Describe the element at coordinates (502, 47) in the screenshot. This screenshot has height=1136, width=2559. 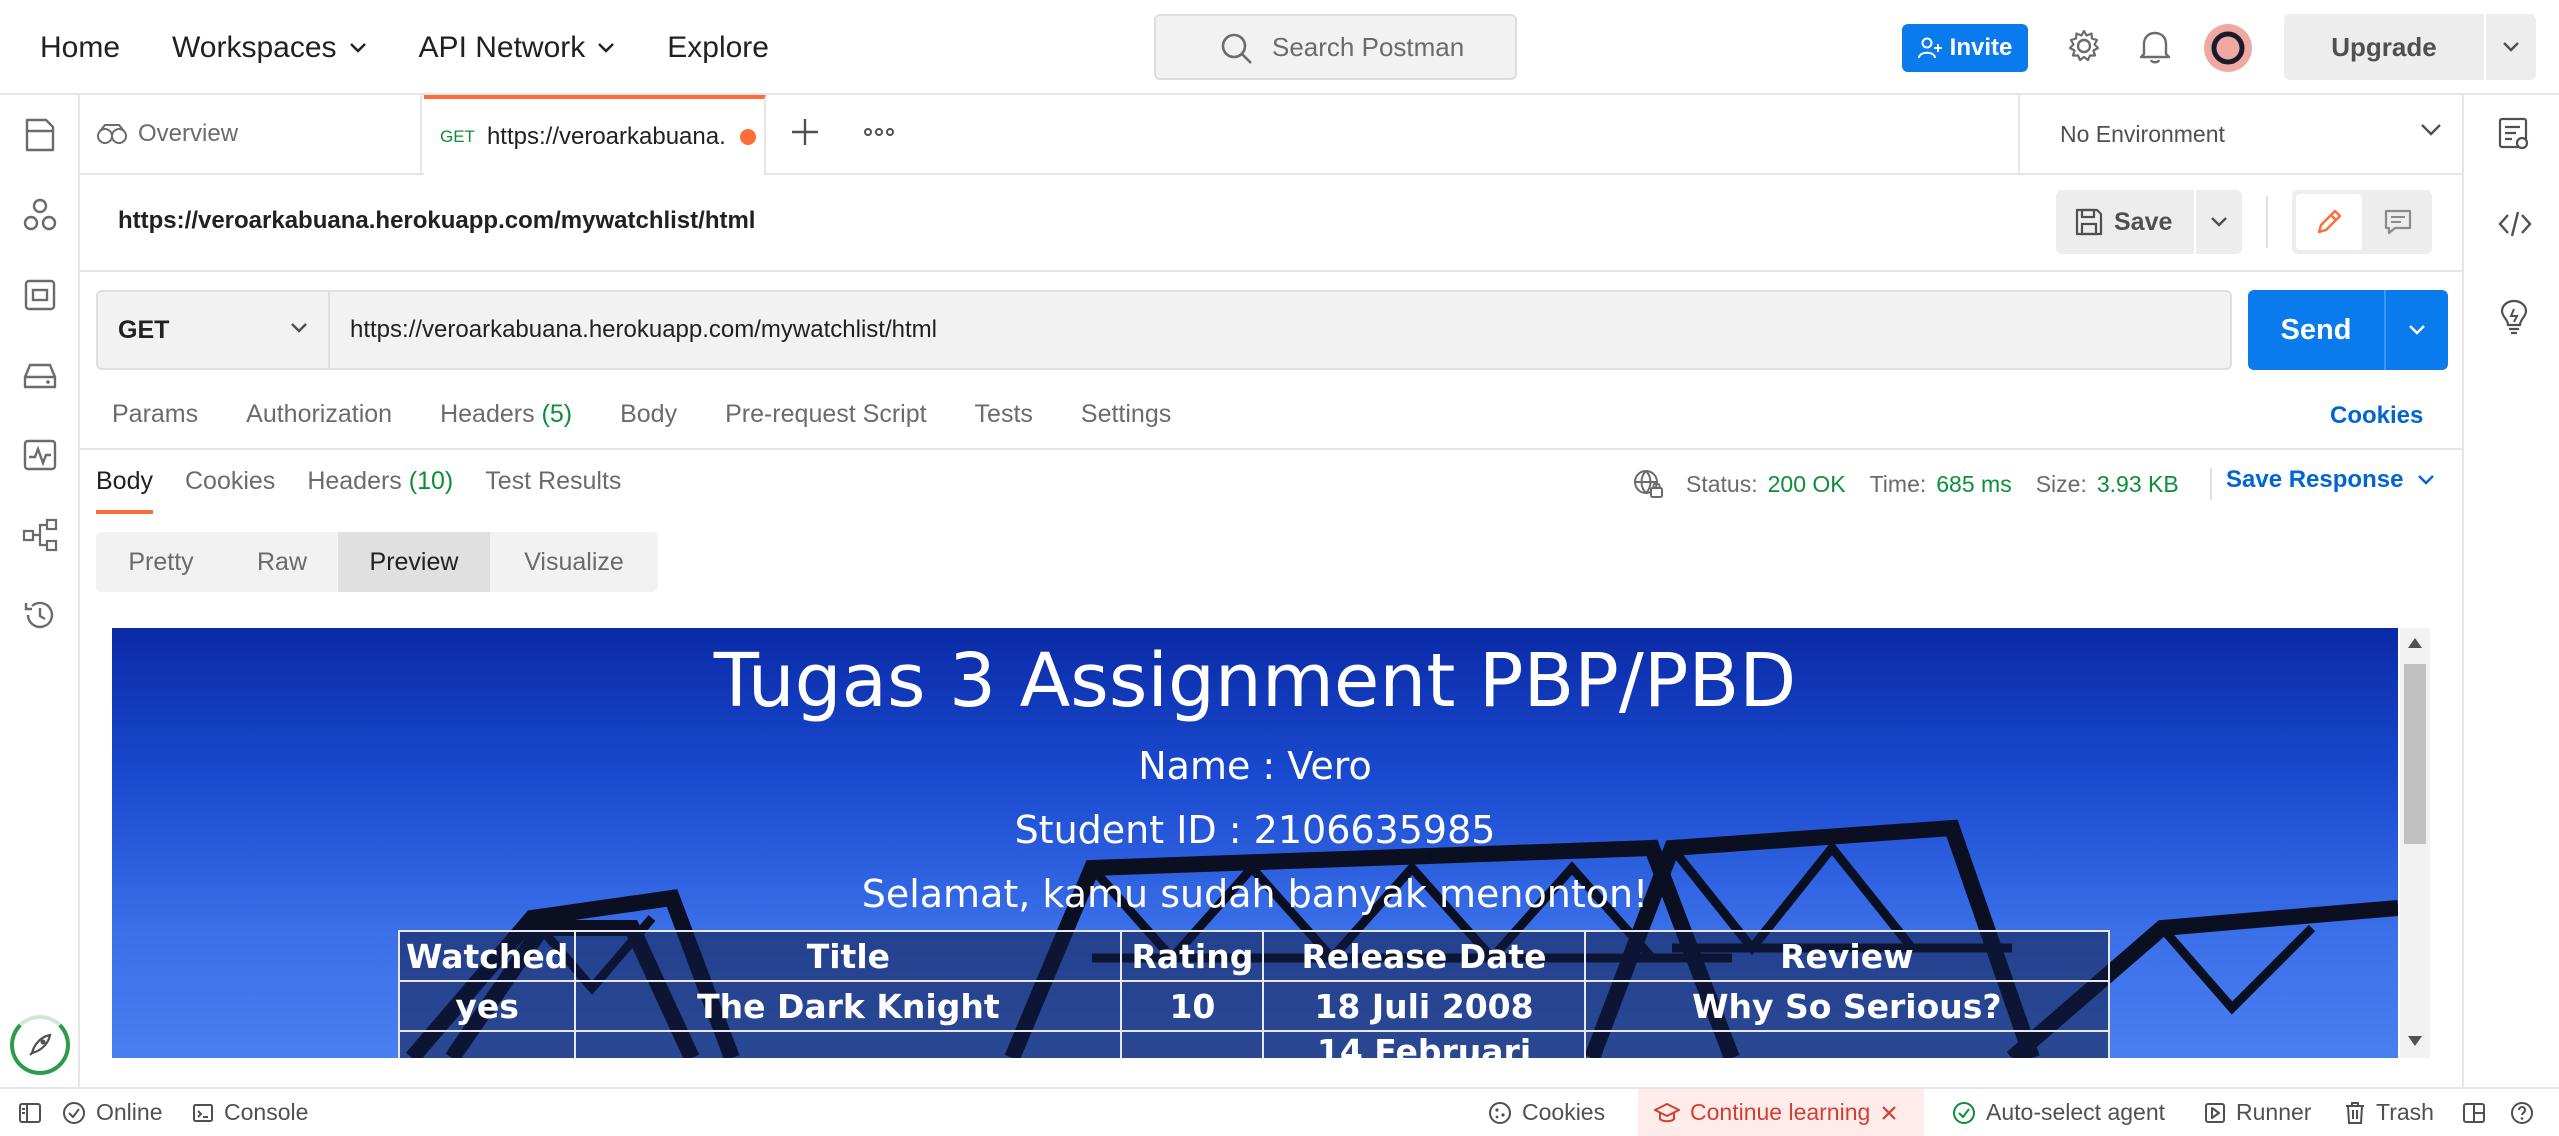
I see `nav-api-network-label: API Network` at that location.